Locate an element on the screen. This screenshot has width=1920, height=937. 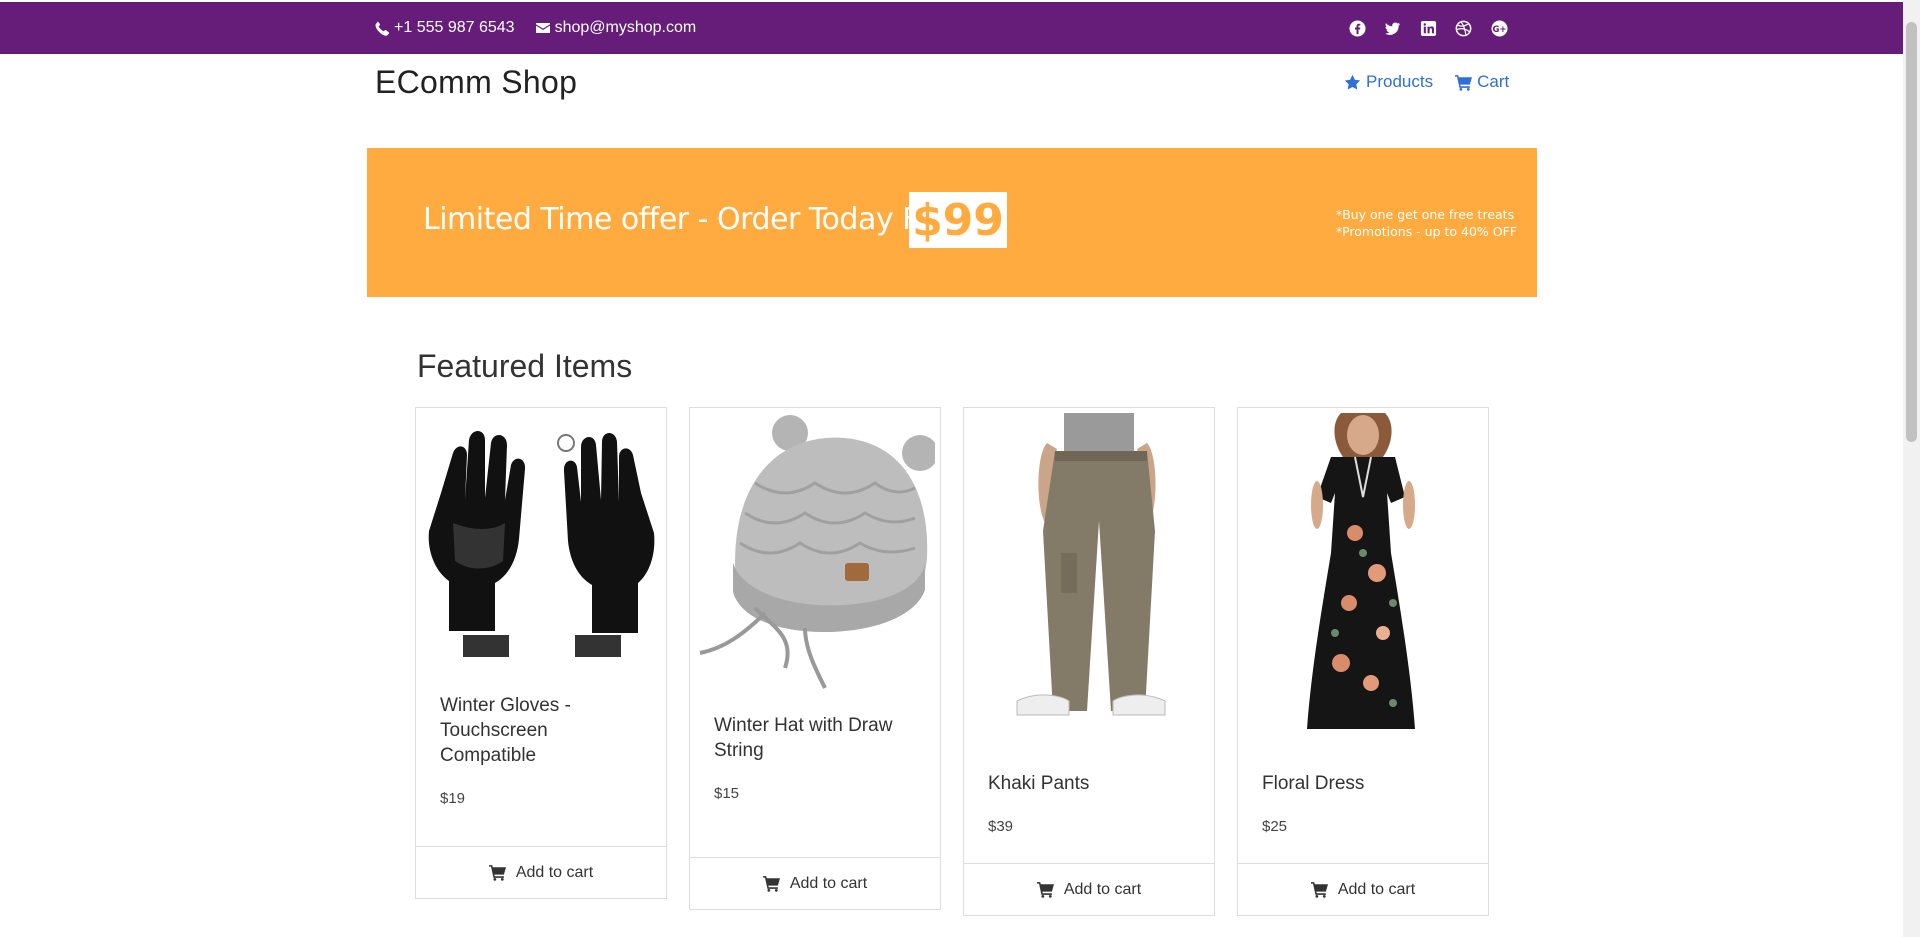
brand-logo-text: EComm Shop is located at coordinates (476, 82).